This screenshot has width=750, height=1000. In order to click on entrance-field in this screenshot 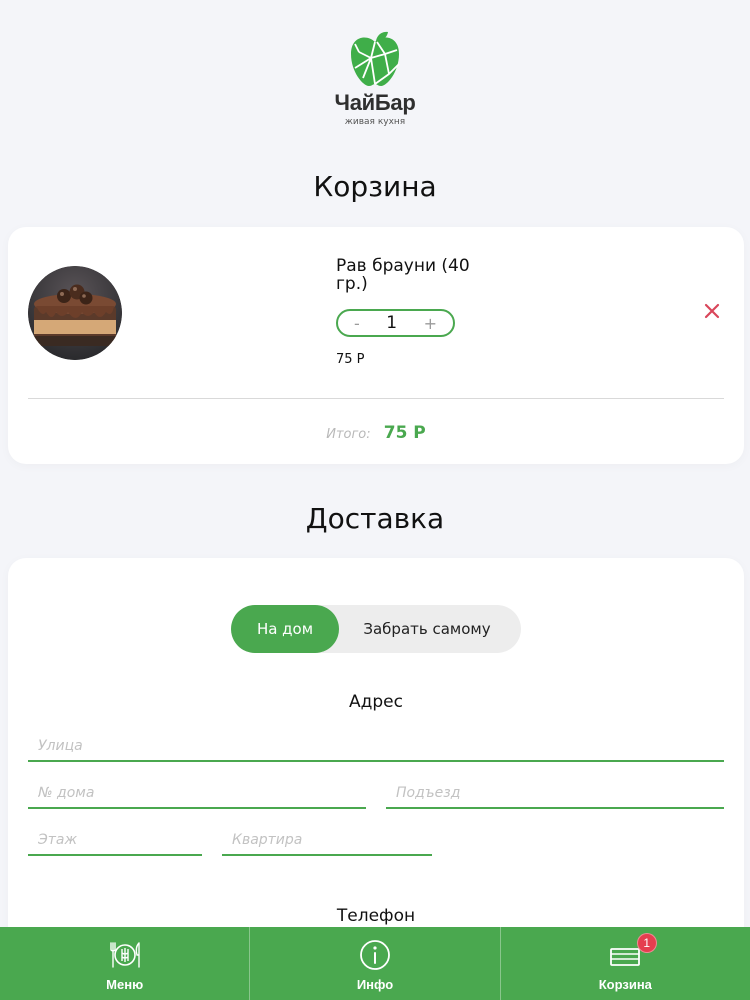, I will do `click(555, 794)`.